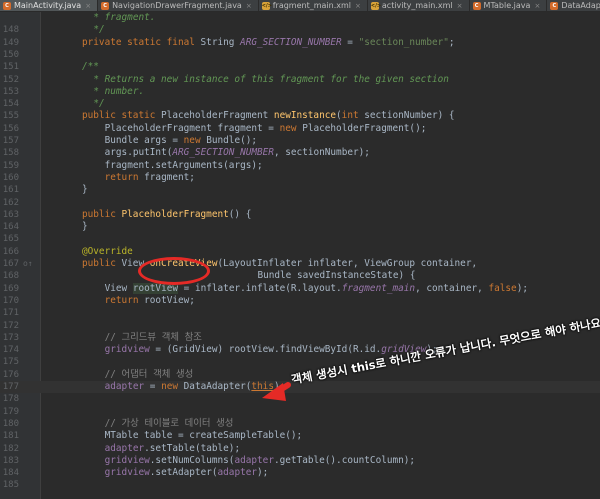  I want to click on tab-dataadapter-java: CDataAdapter.java×, so click(573, 5).